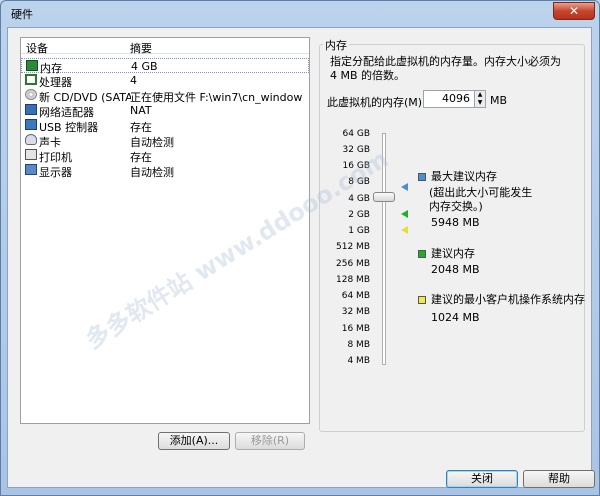  Describe the element at coordinates (499, 100) in the screenshot. I see `memory-unit: MB` at that location.